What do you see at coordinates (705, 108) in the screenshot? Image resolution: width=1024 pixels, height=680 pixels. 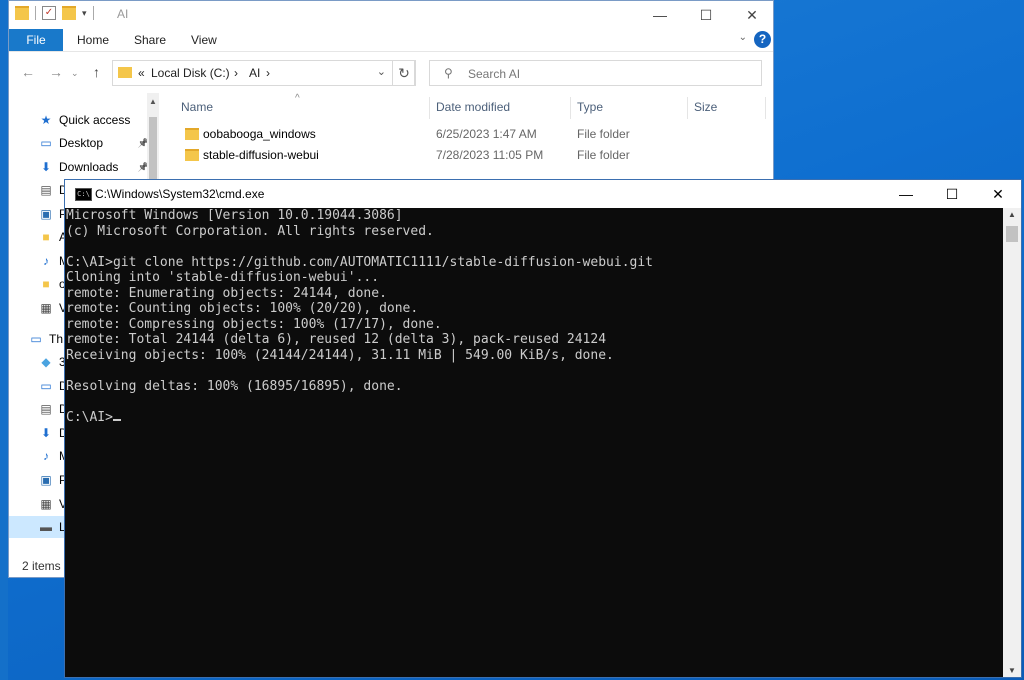 I see `column-header-size: Size` at bounding box center [705, 108].